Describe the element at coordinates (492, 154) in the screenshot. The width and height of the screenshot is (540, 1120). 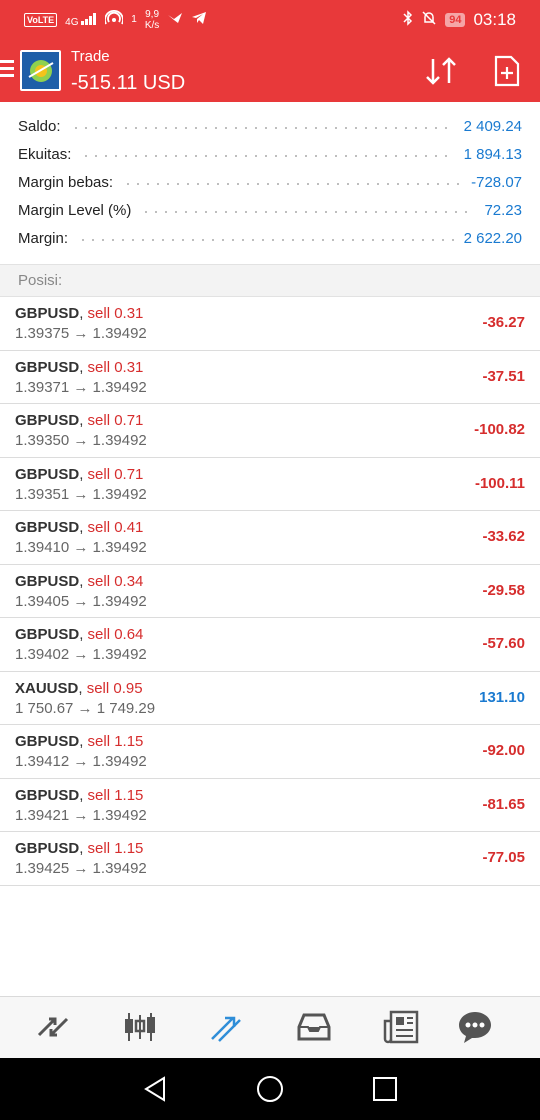
I see `summary-value: 1 894.13` at that location.